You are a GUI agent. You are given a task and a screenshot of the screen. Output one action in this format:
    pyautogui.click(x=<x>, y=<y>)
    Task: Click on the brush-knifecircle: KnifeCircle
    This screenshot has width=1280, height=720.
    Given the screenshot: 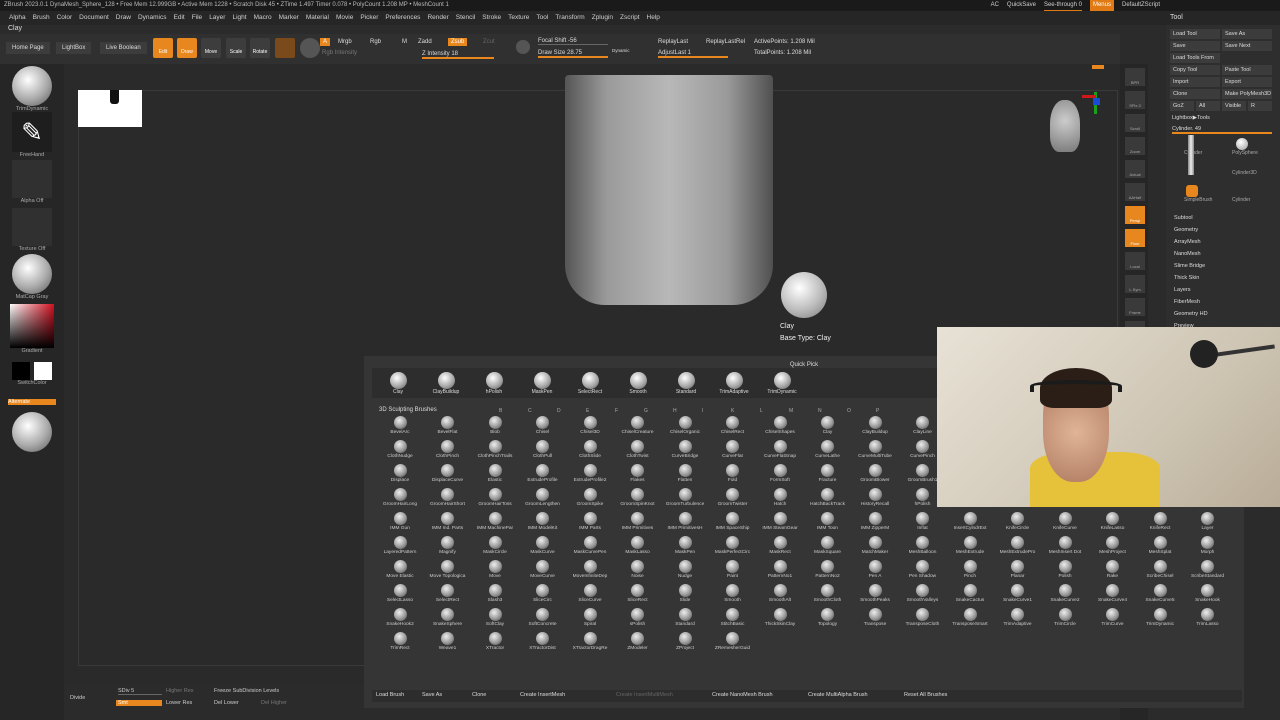 What is the action you would take?
    pyautogui.click(x=1018, y=524)
    